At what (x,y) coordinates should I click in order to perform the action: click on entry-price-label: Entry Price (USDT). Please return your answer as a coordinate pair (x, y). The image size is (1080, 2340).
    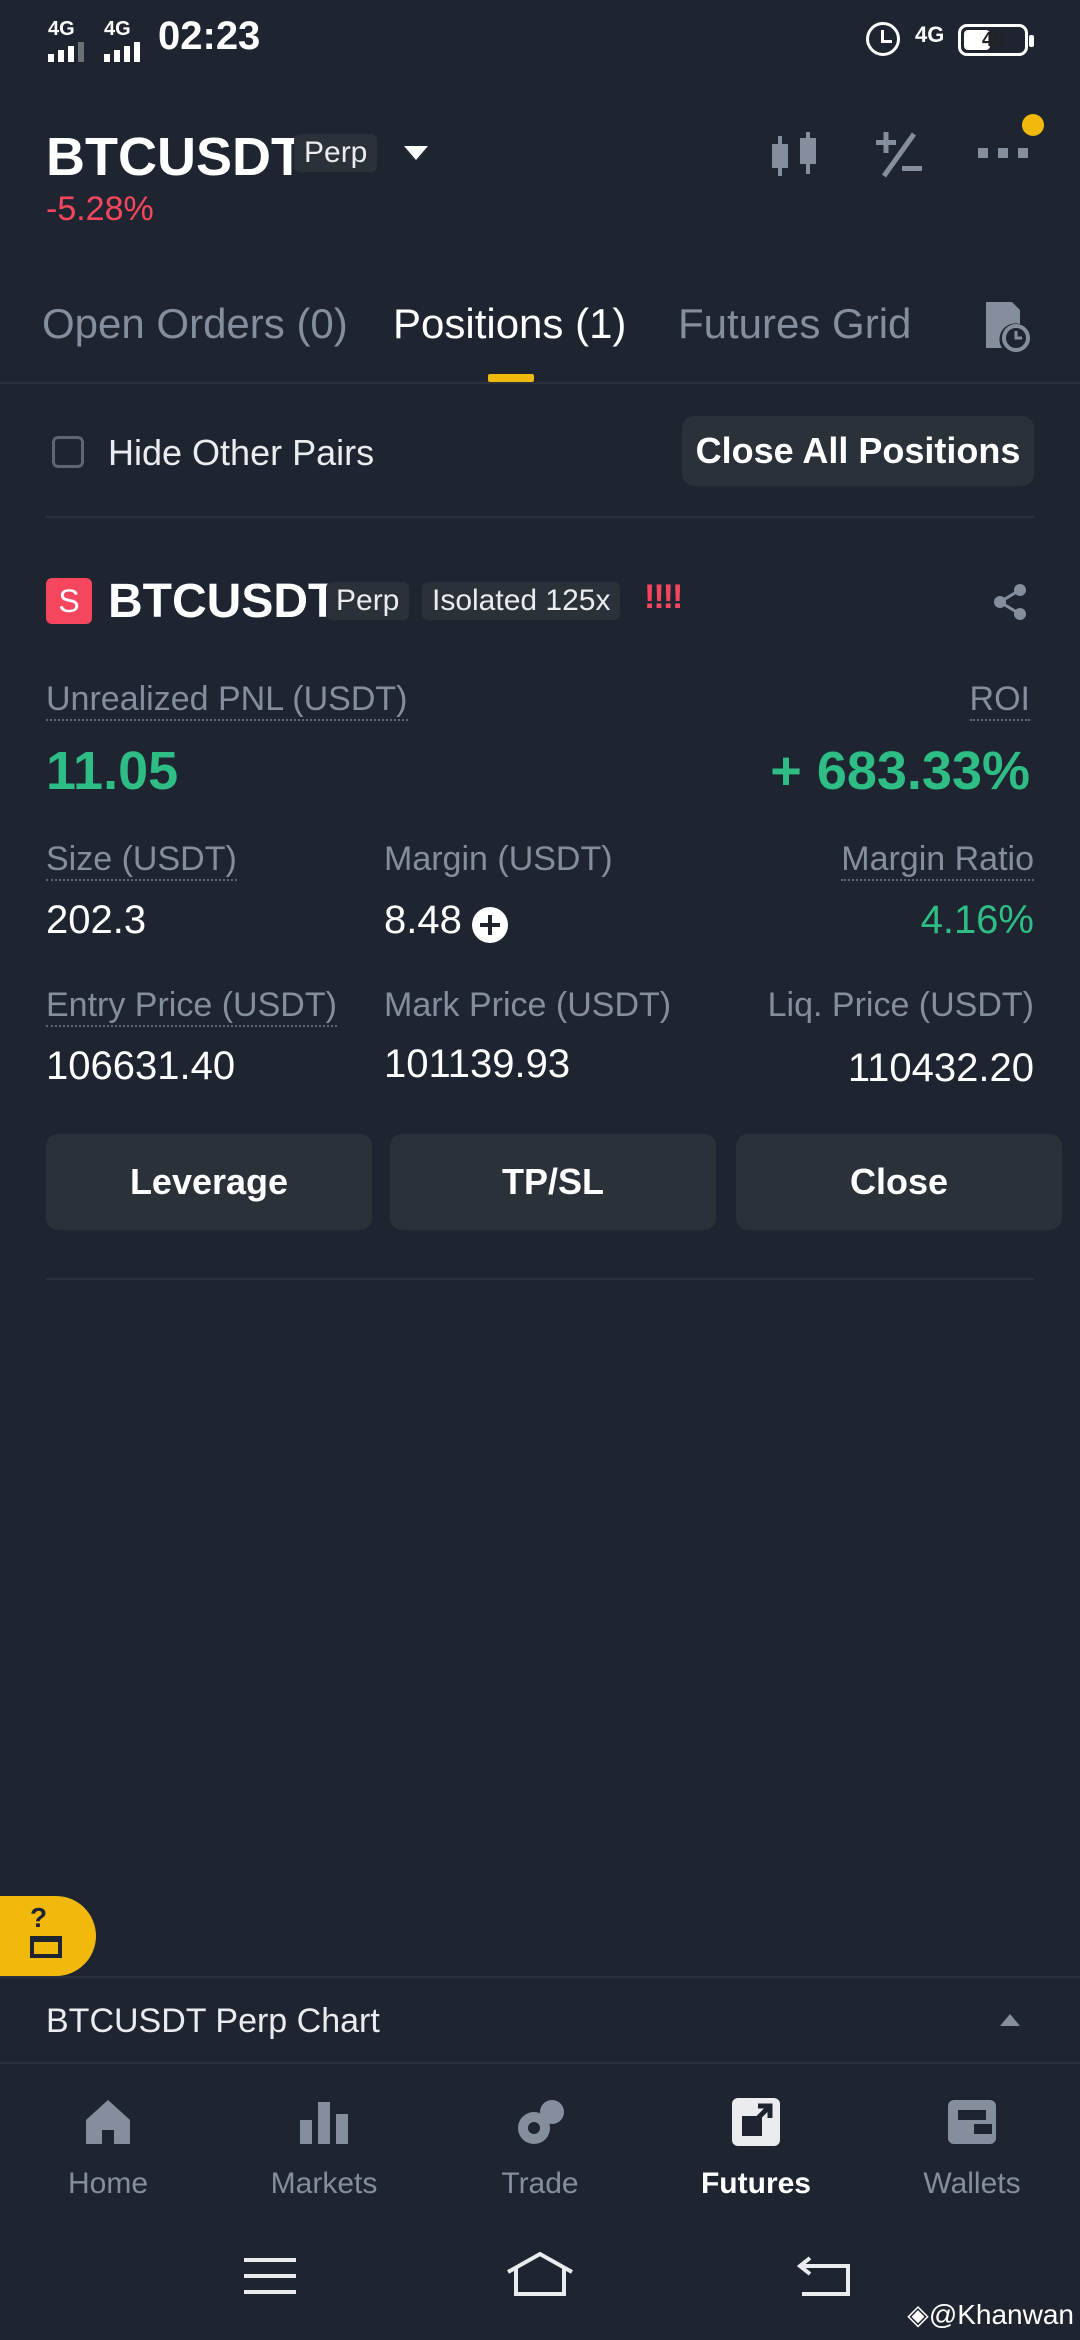
    Looking at the image, I should click on (191, 1006).